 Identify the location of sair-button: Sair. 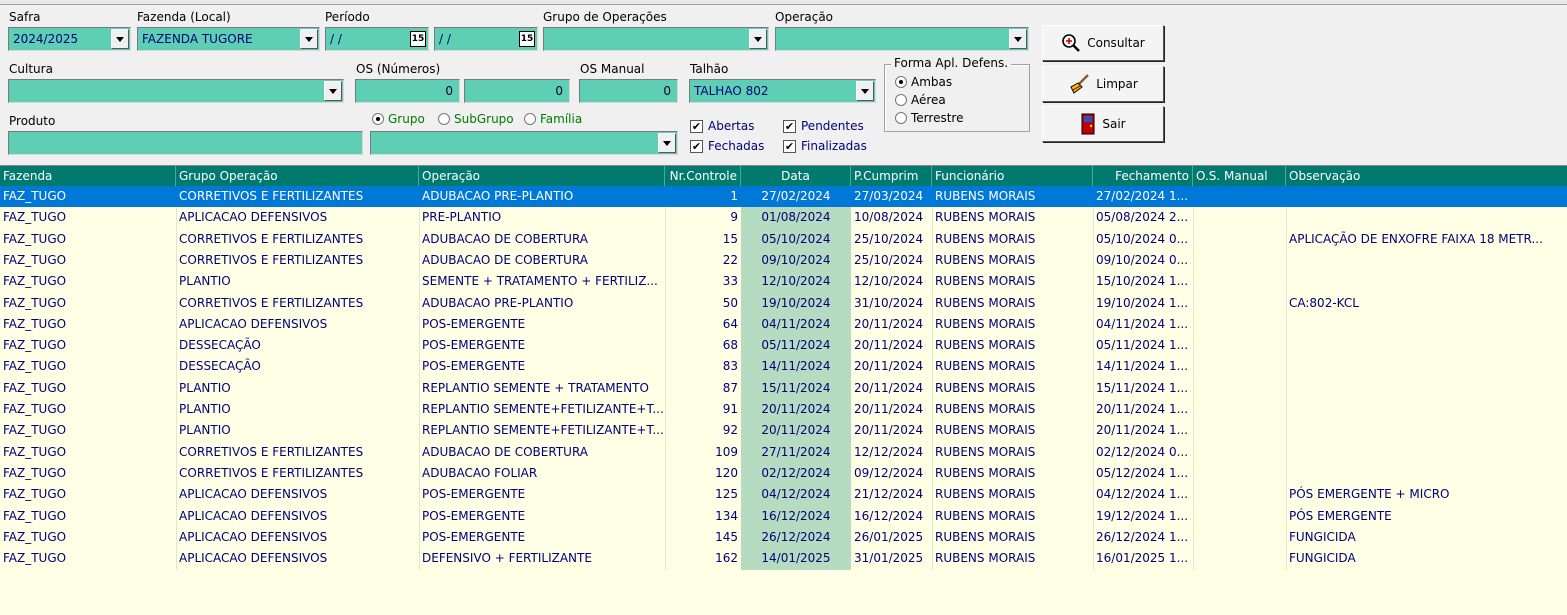
(1103, 124).